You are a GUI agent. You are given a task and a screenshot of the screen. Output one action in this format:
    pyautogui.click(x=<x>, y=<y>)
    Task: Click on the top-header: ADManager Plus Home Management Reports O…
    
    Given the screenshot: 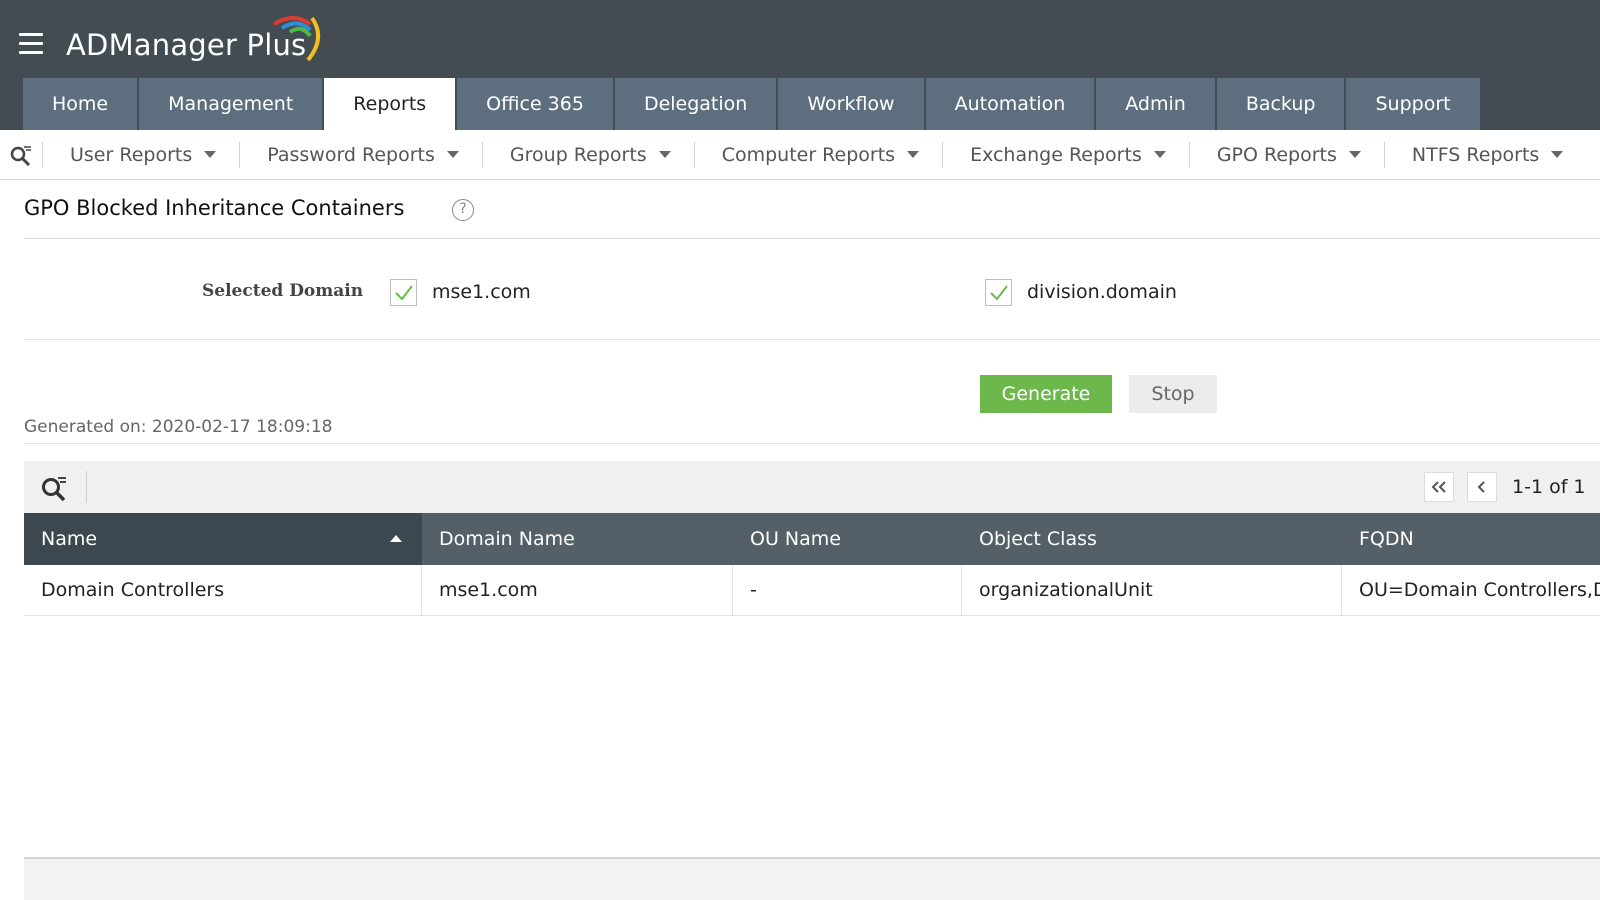 What is the action you would take?
    pyautogui.click(x=800, y=65)
    